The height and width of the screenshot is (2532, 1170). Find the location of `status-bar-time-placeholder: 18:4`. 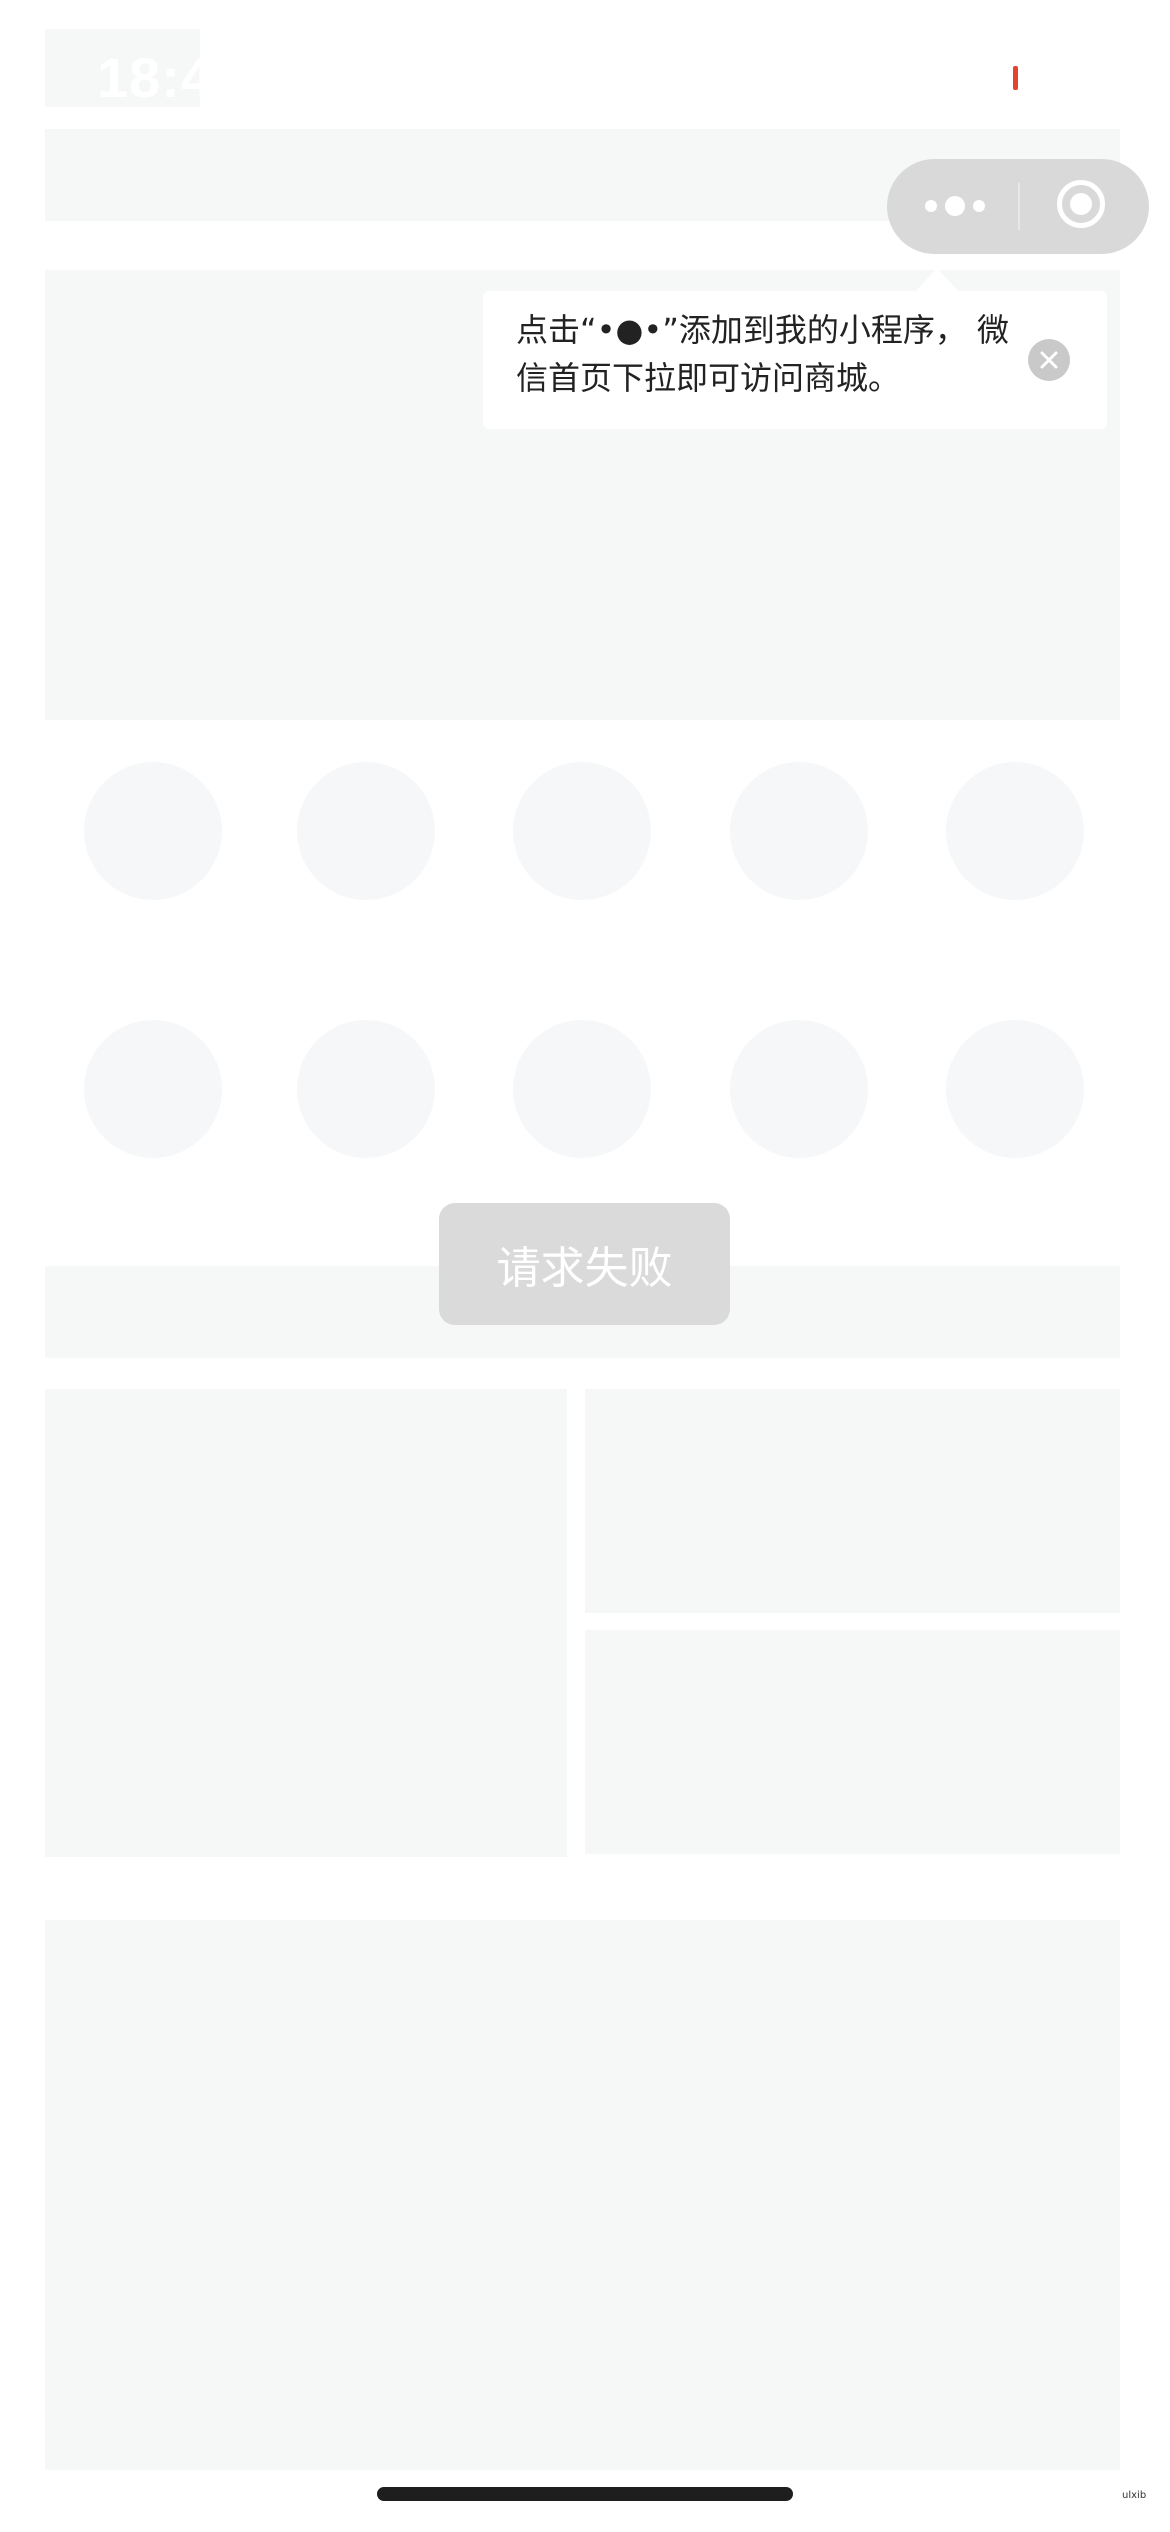

status-bar-time-placeholder: 18:4 is located at coordinates (122, 68).